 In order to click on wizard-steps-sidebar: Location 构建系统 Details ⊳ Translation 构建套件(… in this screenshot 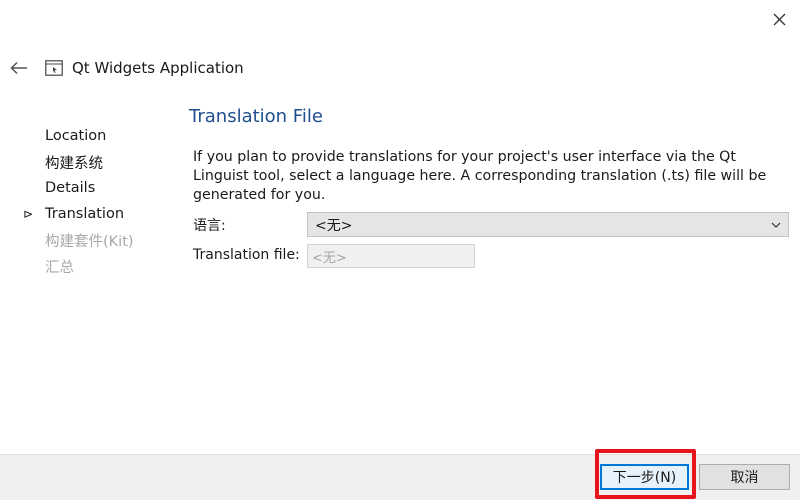, I will do `click(102, 201)`.